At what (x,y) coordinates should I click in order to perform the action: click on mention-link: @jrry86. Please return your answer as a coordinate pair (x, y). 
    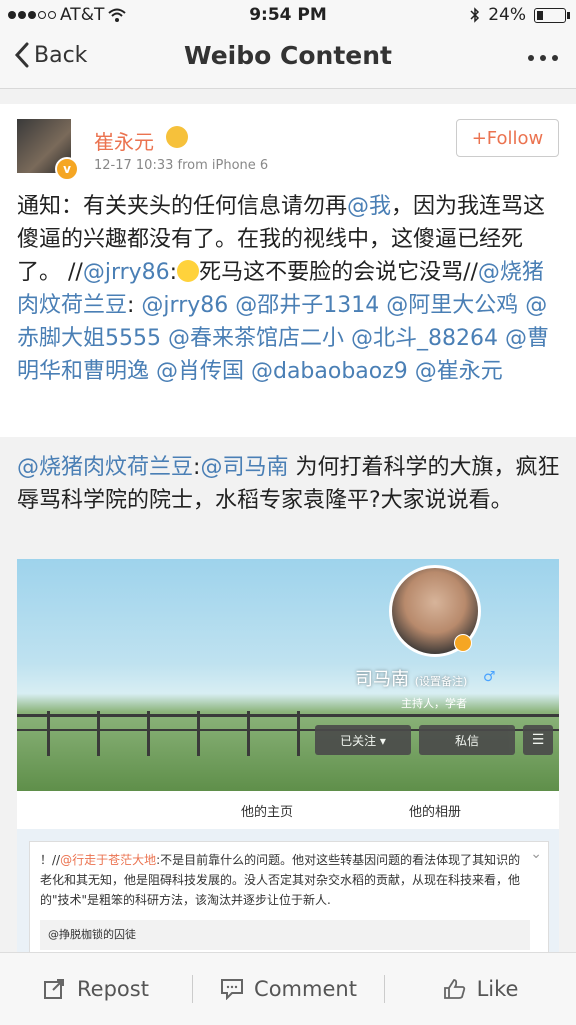
    Looking at the image, I should click on (126, 272).